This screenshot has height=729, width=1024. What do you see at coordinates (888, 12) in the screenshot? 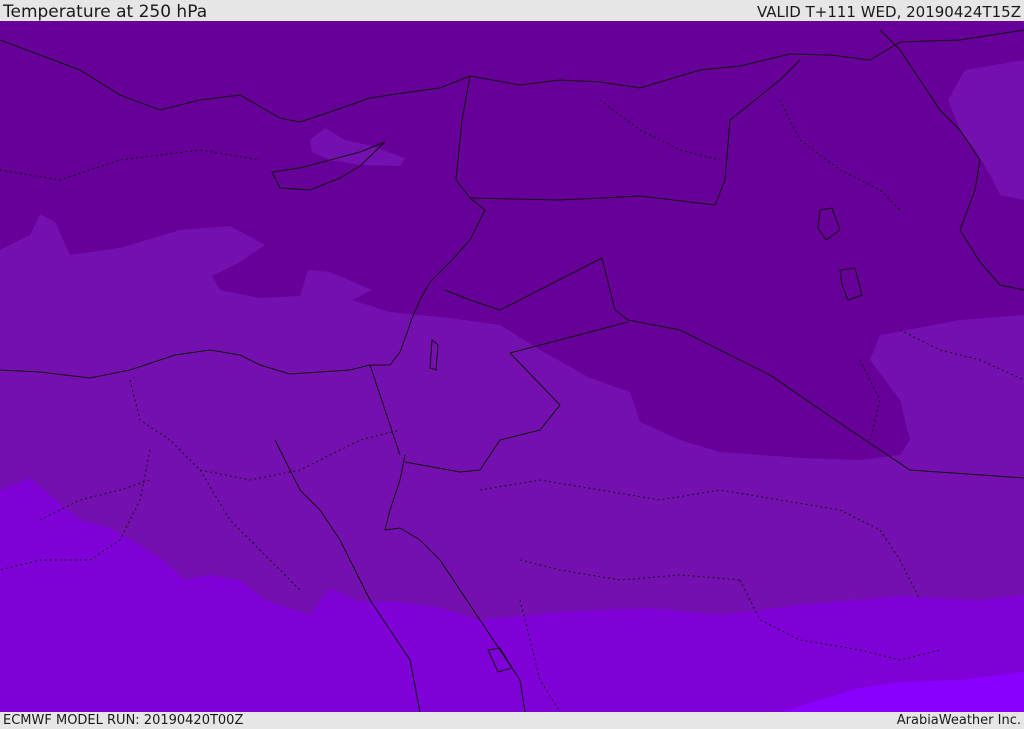
I see `valid-time: VALID T+111 WED, 20190424T15Z` at bounding box center [888, 12].